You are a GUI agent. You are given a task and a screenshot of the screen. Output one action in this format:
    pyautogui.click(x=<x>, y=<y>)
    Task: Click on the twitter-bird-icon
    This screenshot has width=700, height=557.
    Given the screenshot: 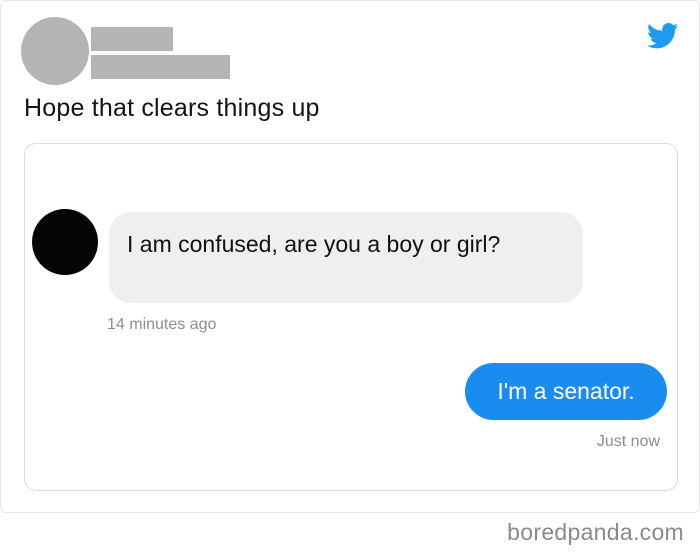 What is the action you would take?
    pyautogui.click(x=663, y=36)
    